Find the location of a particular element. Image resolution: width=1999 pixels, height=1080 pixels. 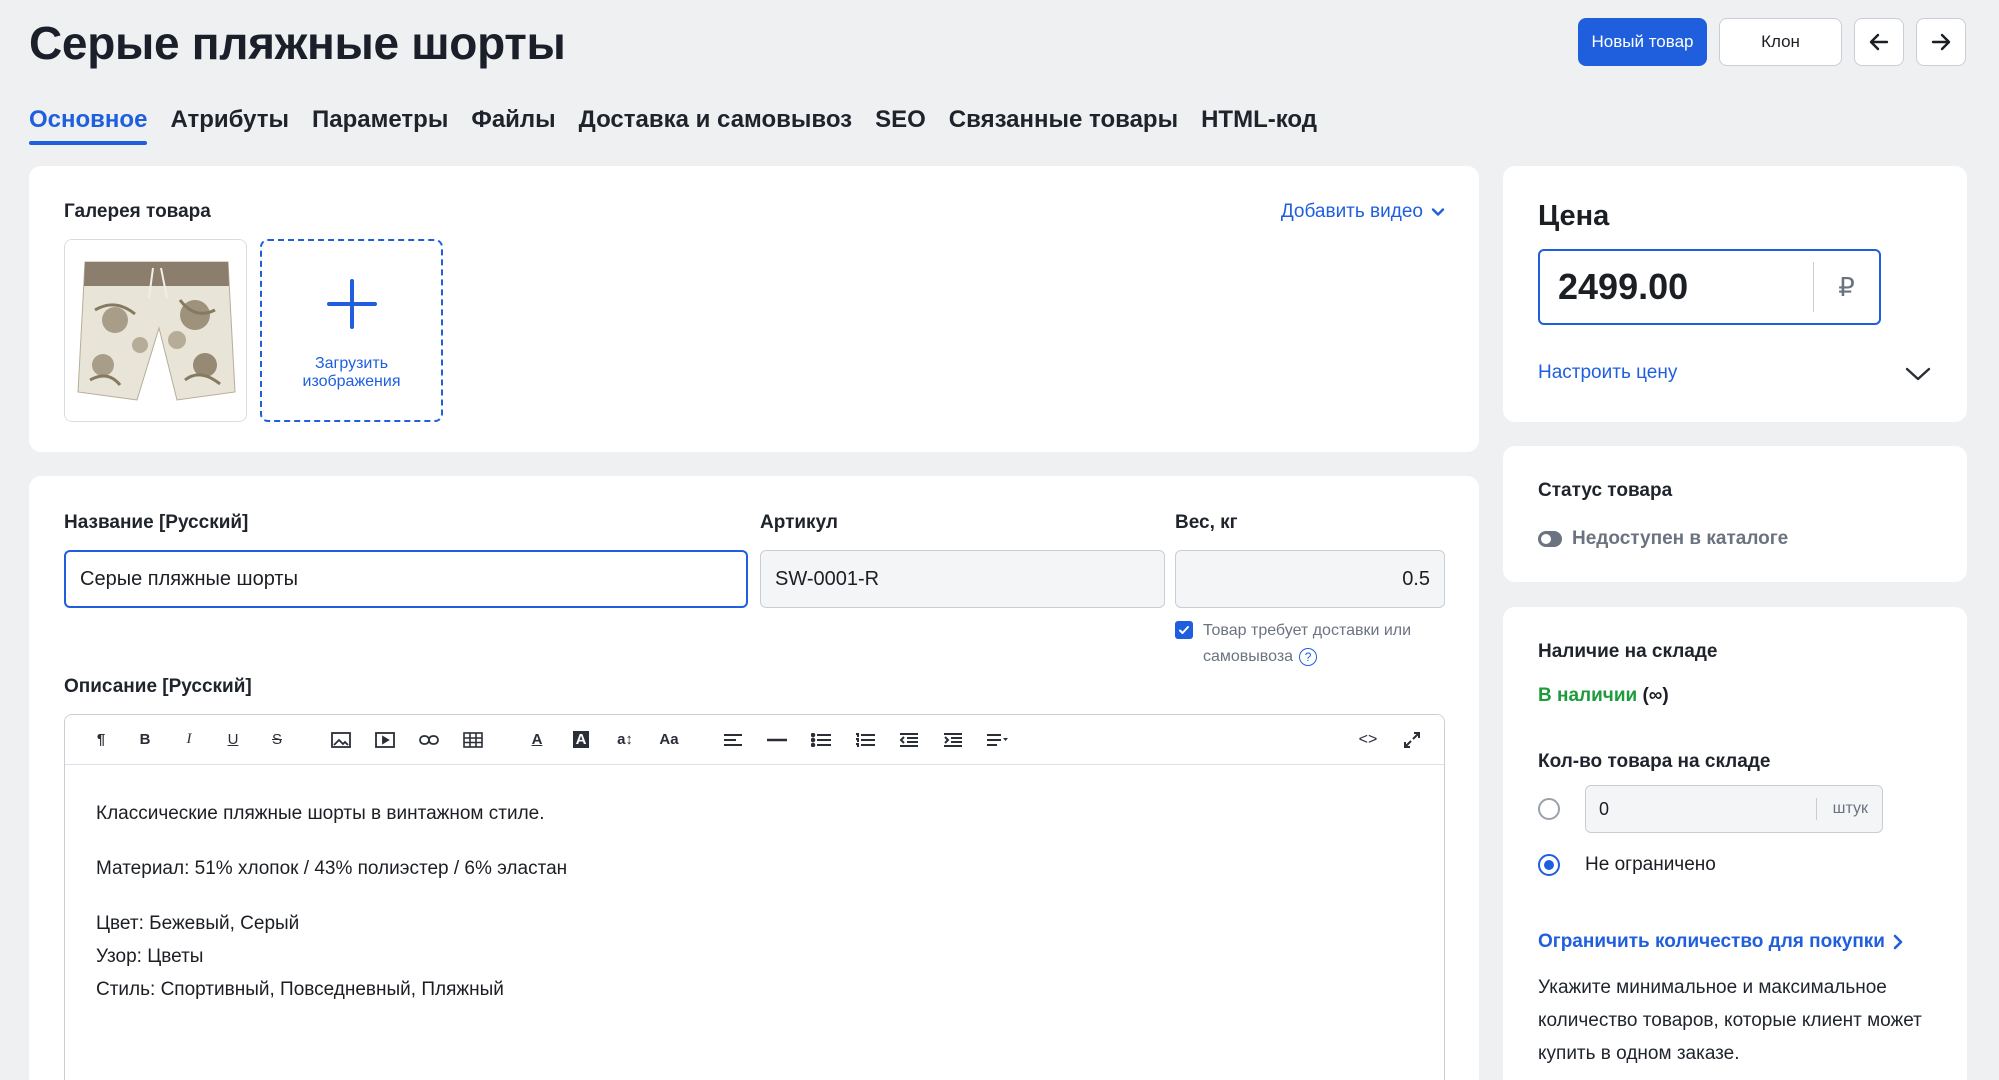

stock-title: Наличие на складе is located at coordinates (1628, 651).